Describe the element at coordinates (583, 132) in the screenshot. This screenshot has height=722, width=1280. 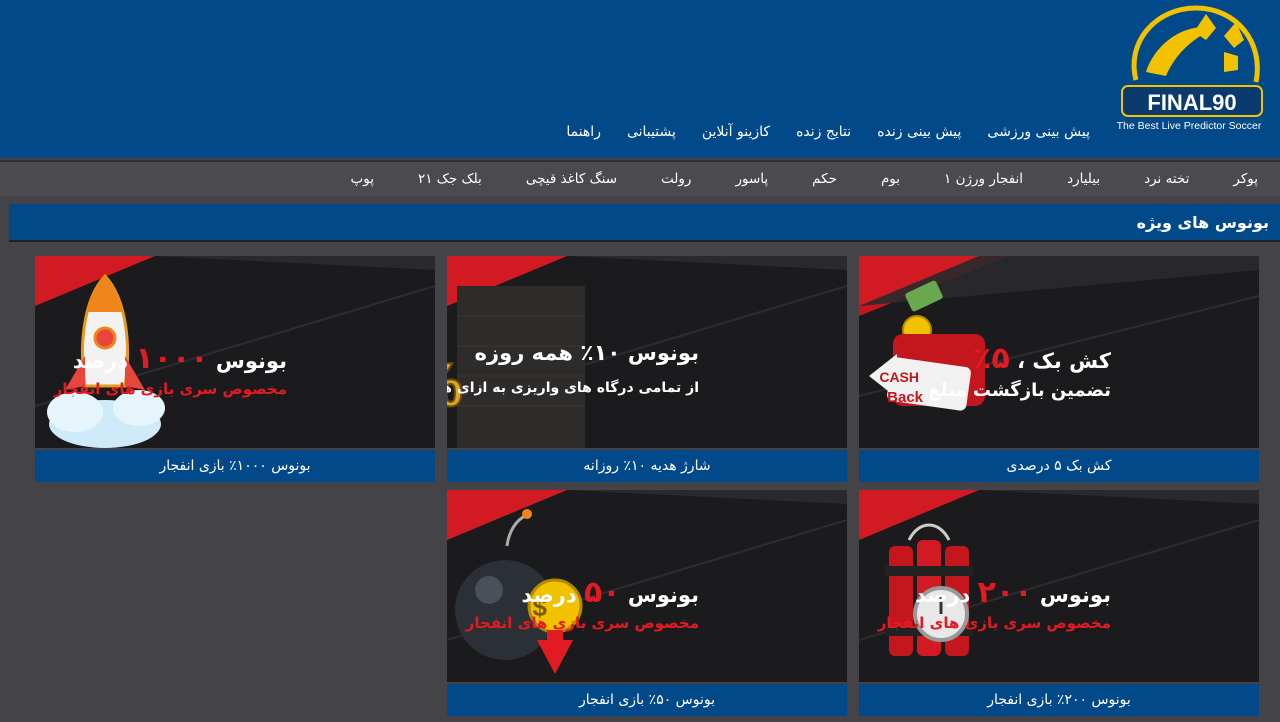
I see `nav-guide: راهنما` at that location.